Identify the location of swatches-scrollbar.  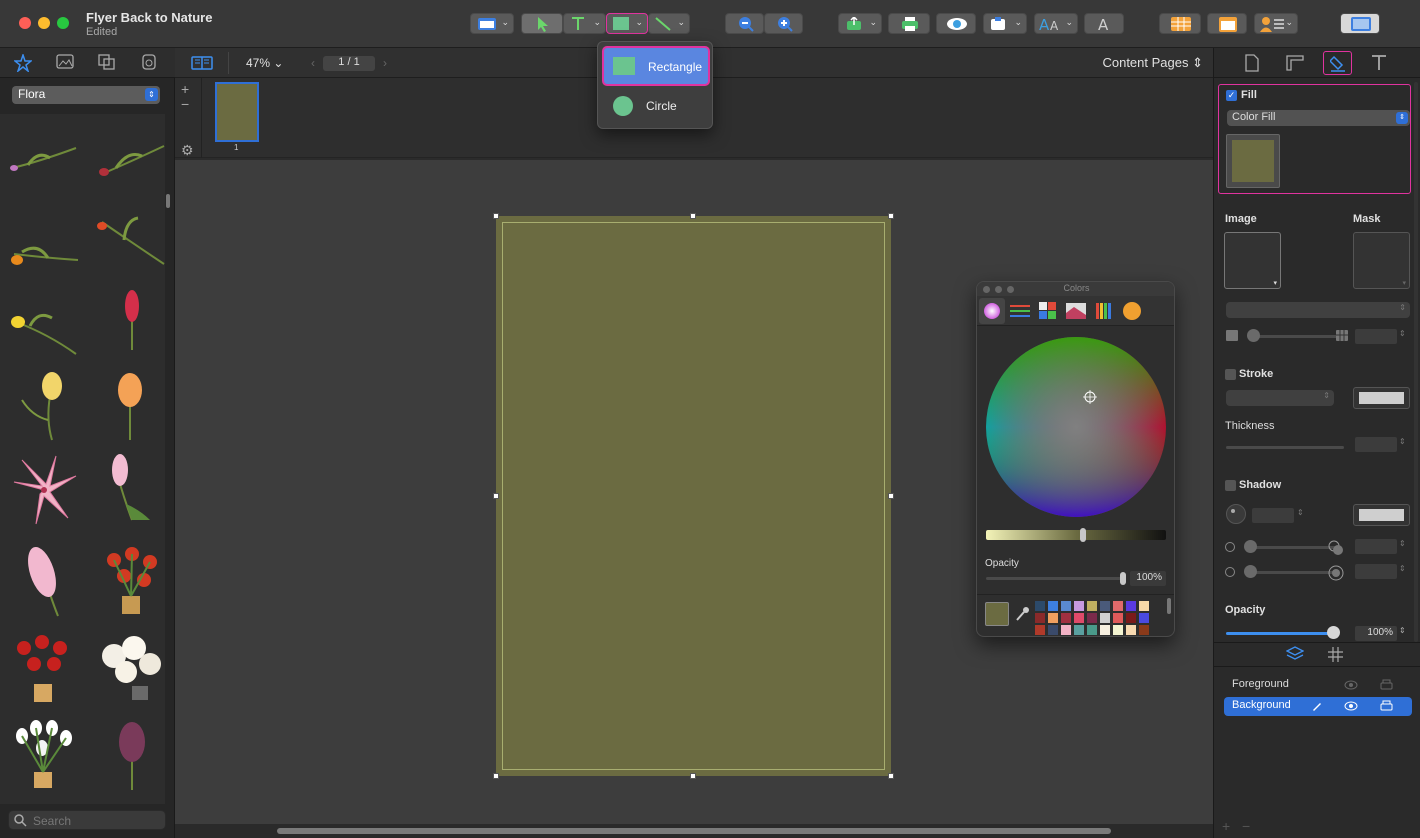
(1169, 606).